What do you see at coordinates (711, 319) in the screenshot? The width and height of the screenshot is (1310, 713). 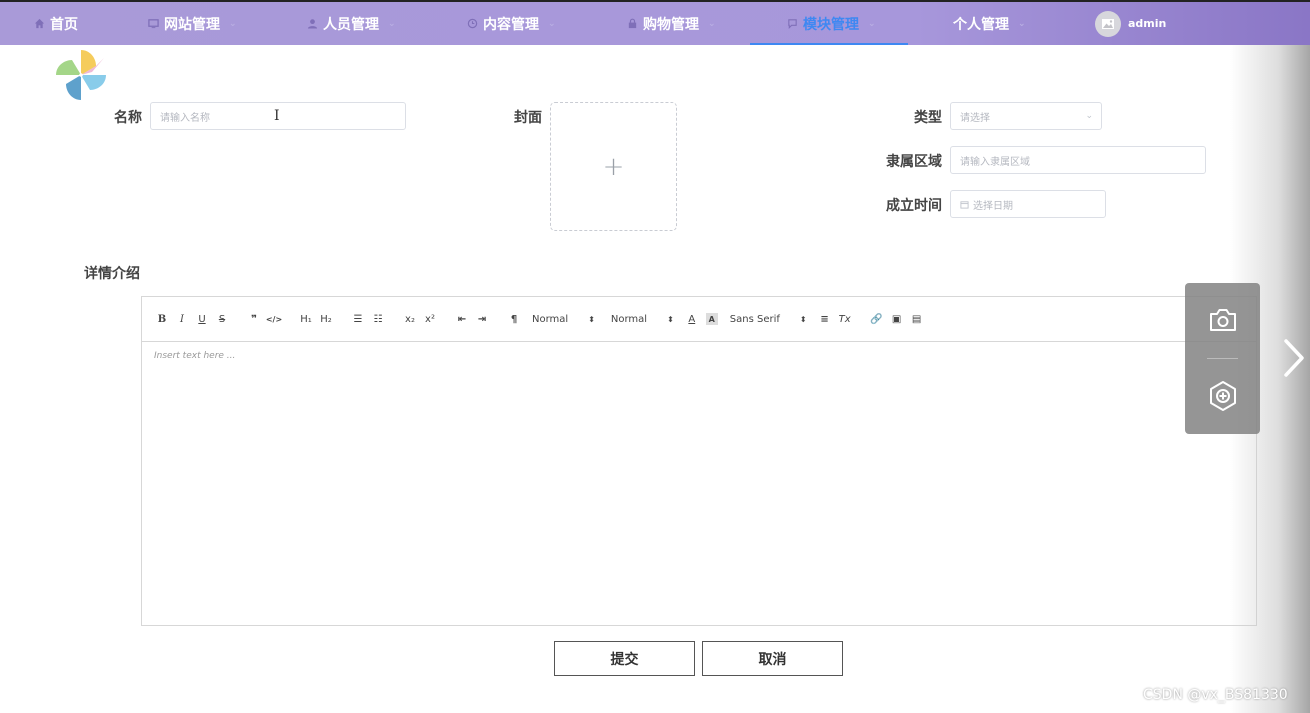 I see `background-color-icon: A` at bounding box center [711, 319].